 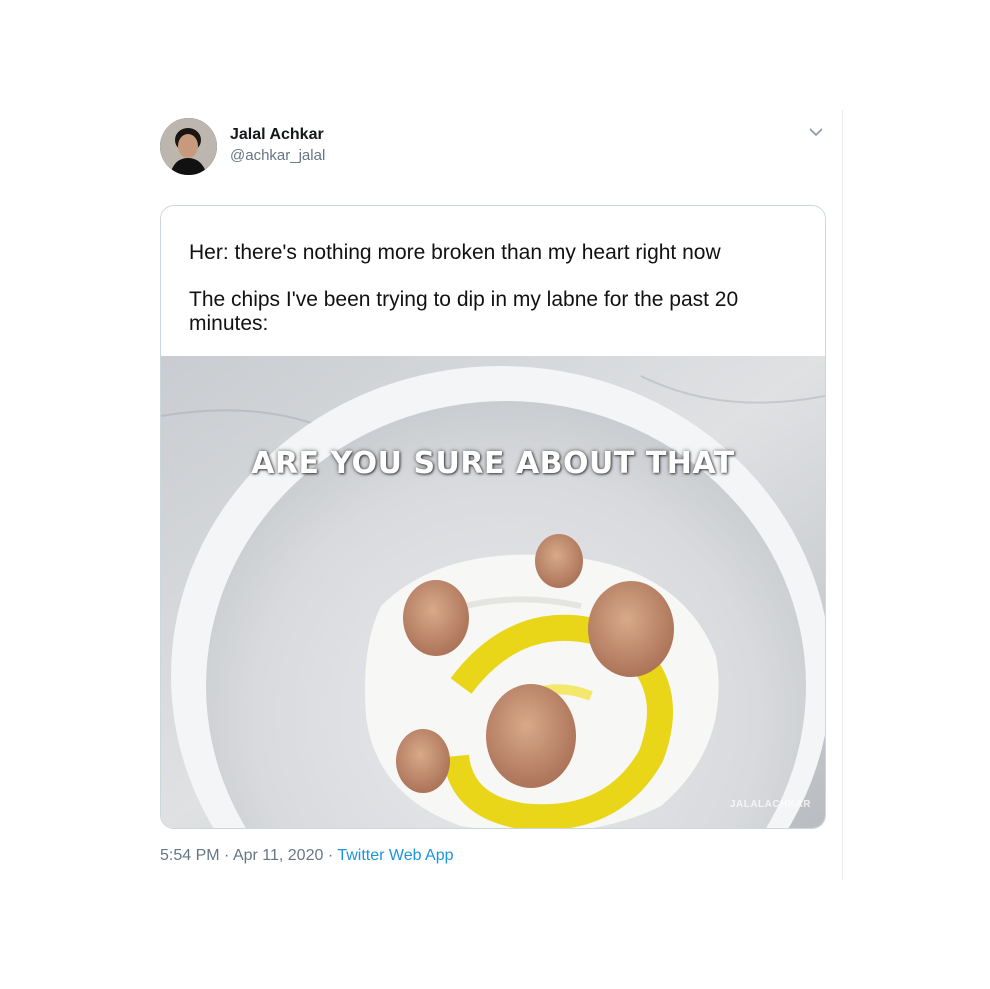 I want to click on tweet-time: 5:54 PM, so click(x=190, y=855).